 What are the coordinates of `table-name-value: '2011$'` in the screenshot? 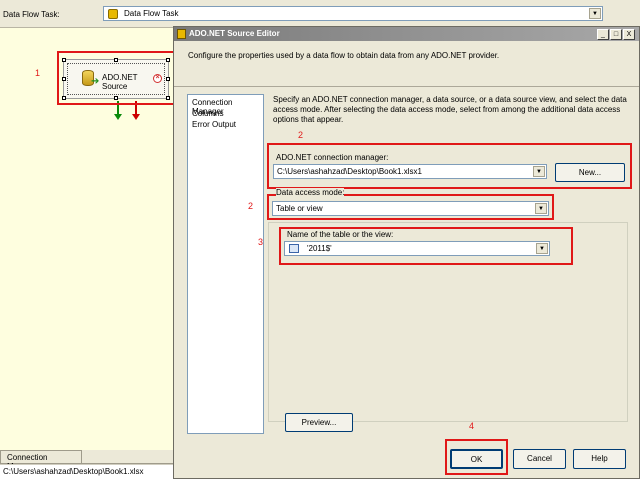 It's located at (319, 248).